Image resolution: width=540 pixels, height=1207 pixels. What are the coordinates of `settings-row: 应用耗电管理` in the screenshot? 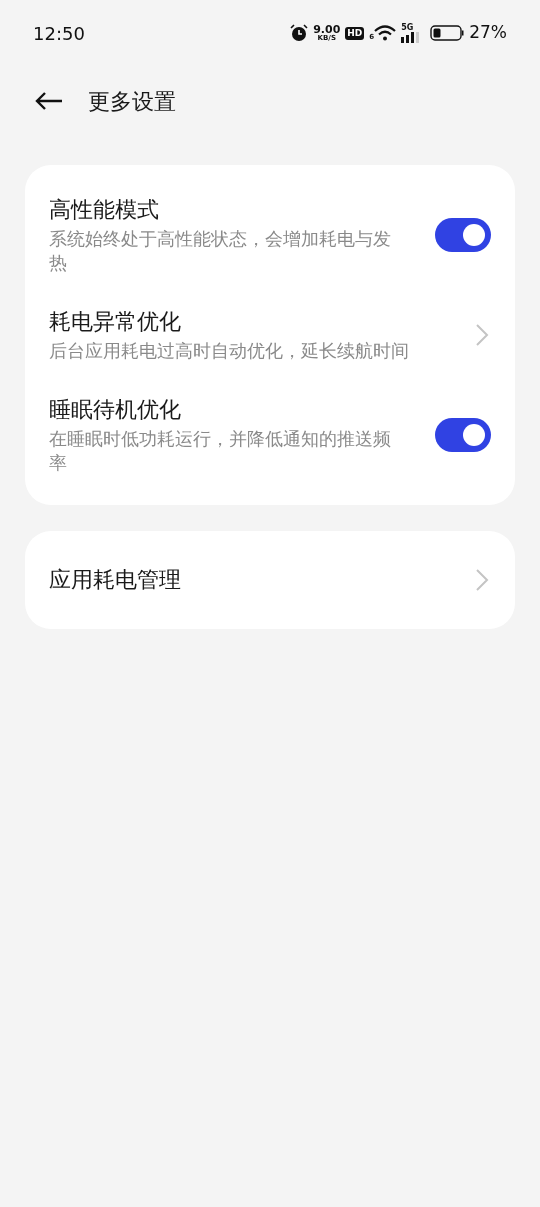 It's located at (270, 580).